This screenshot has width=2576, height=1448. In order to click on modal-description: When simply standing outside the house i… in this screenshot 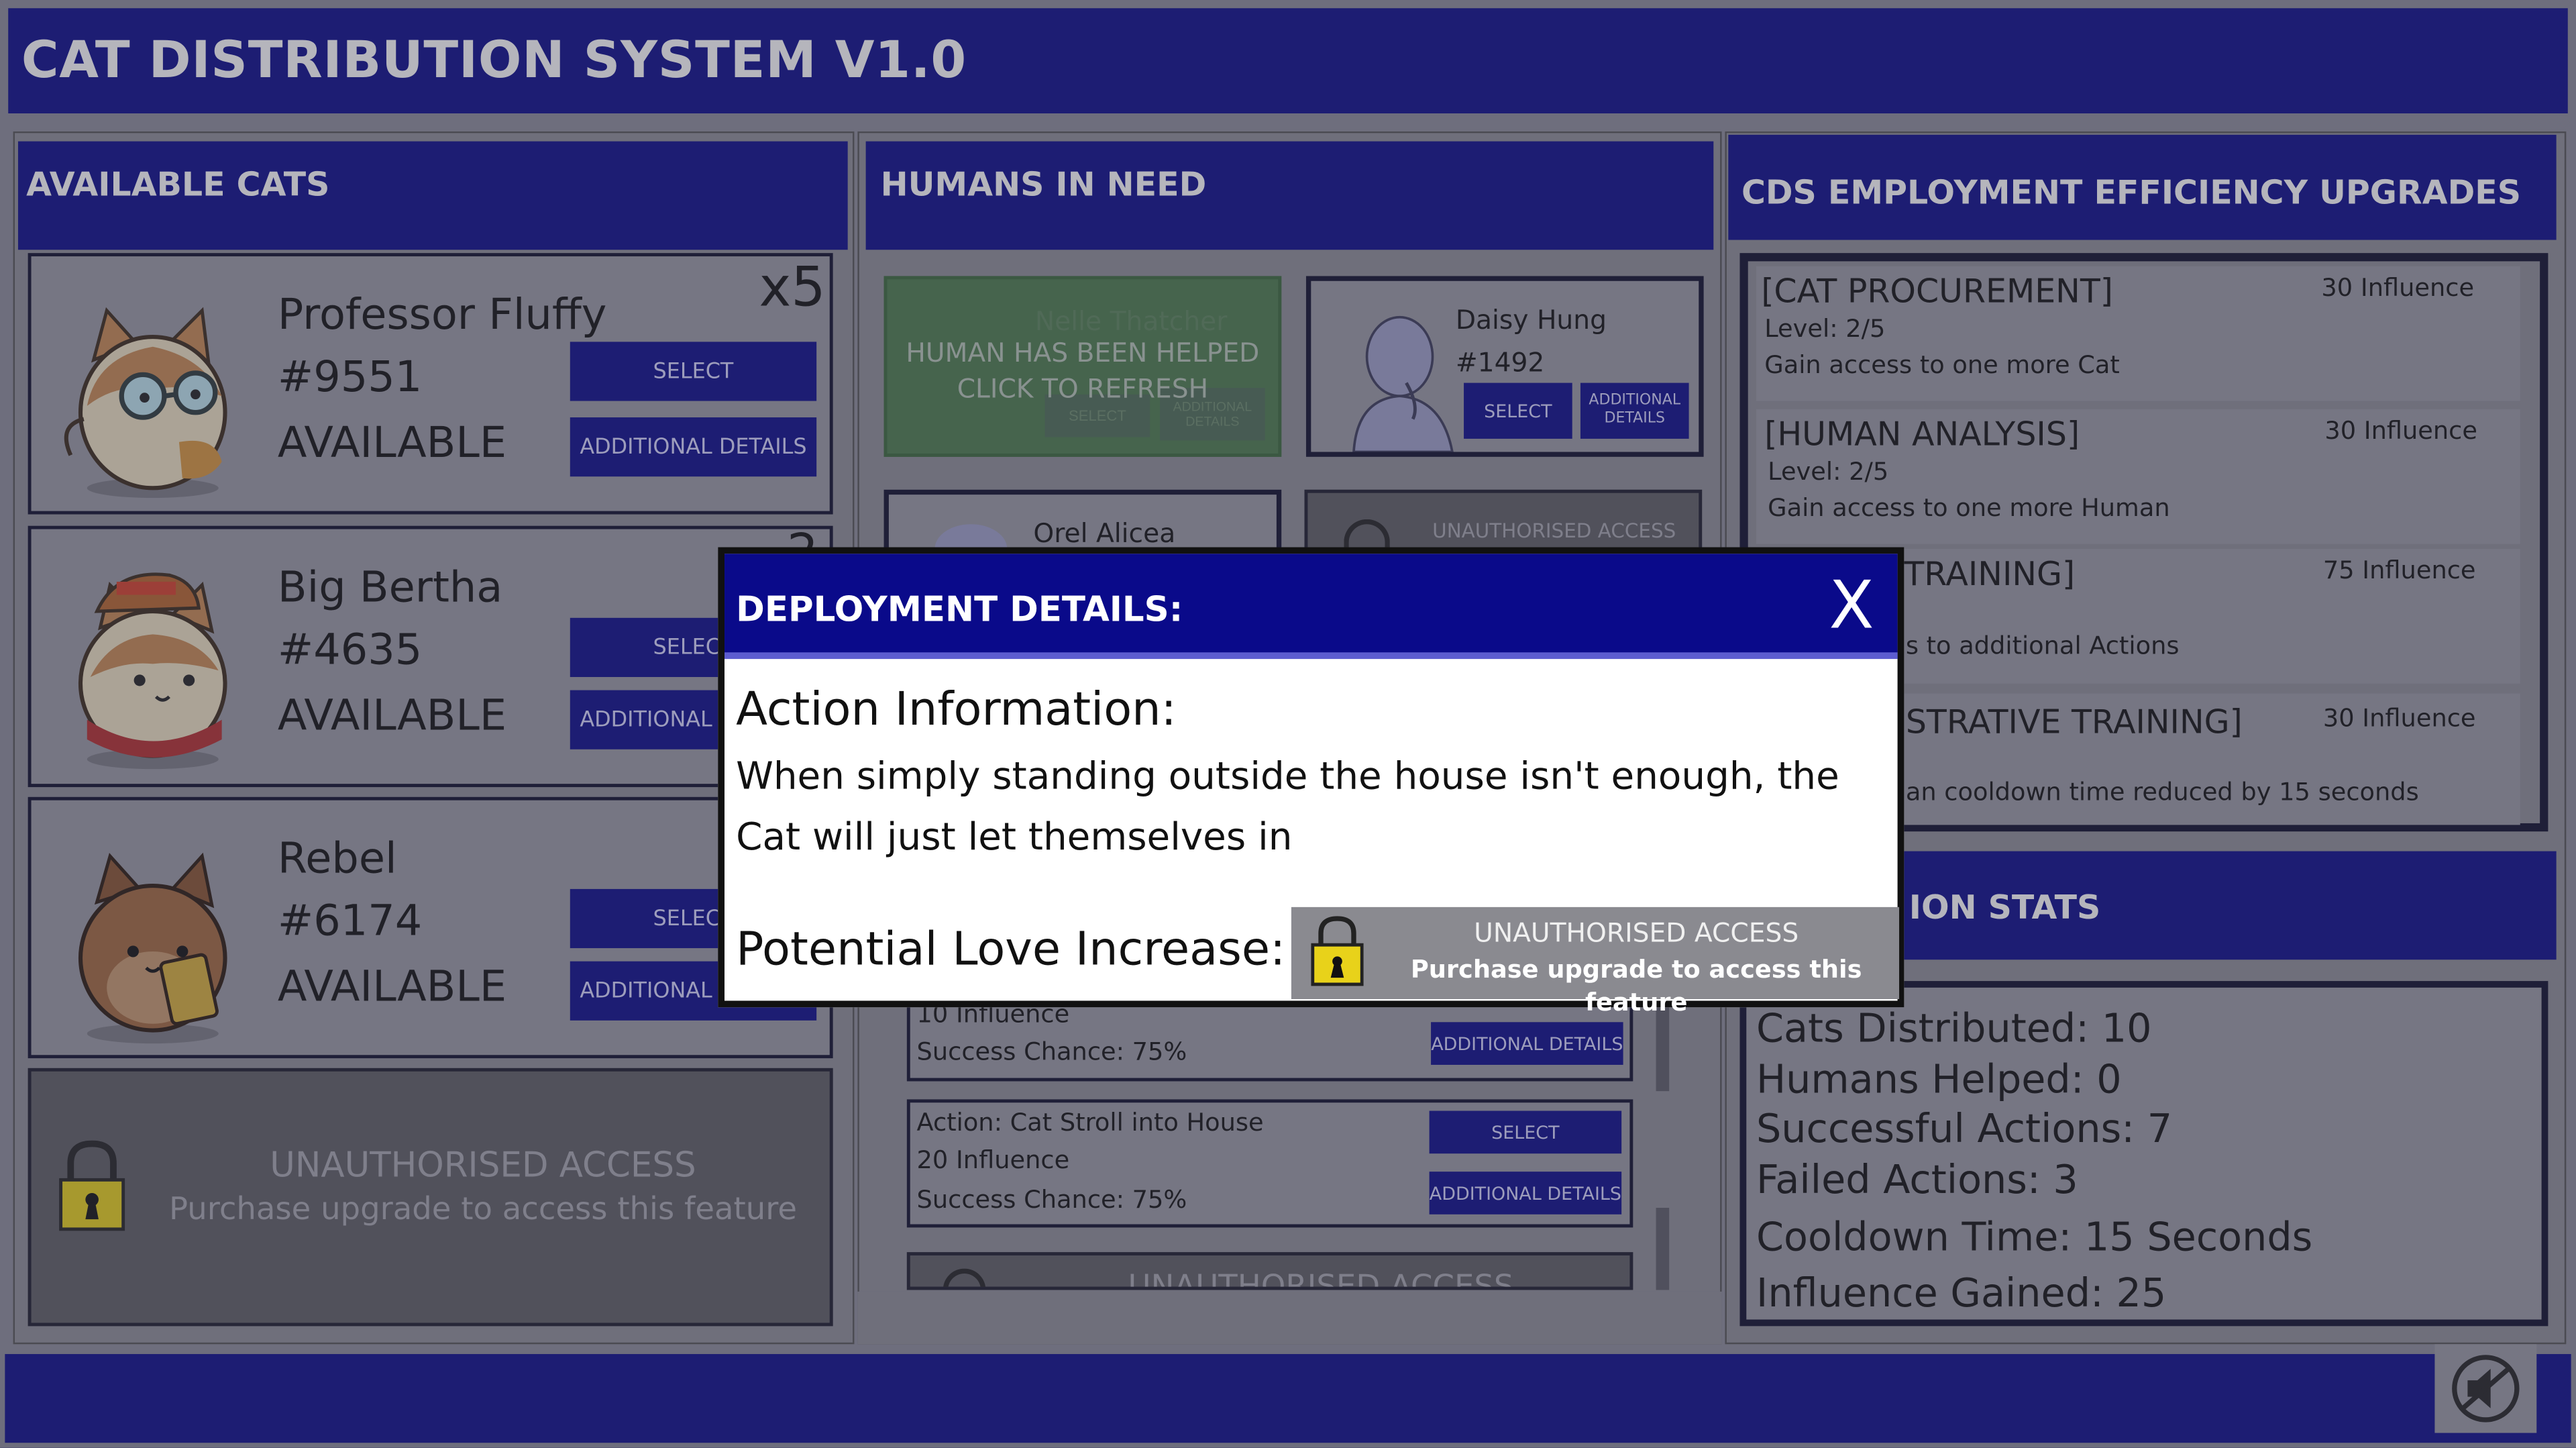, I will do `click(1287, 808)`.